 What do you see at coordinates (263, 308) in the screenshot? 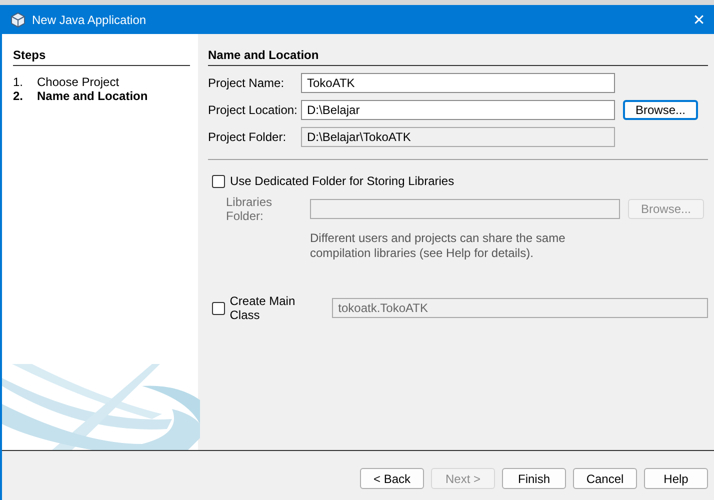
I see `checkbox-label: Create Main Class` at bounding box center [263, 308].